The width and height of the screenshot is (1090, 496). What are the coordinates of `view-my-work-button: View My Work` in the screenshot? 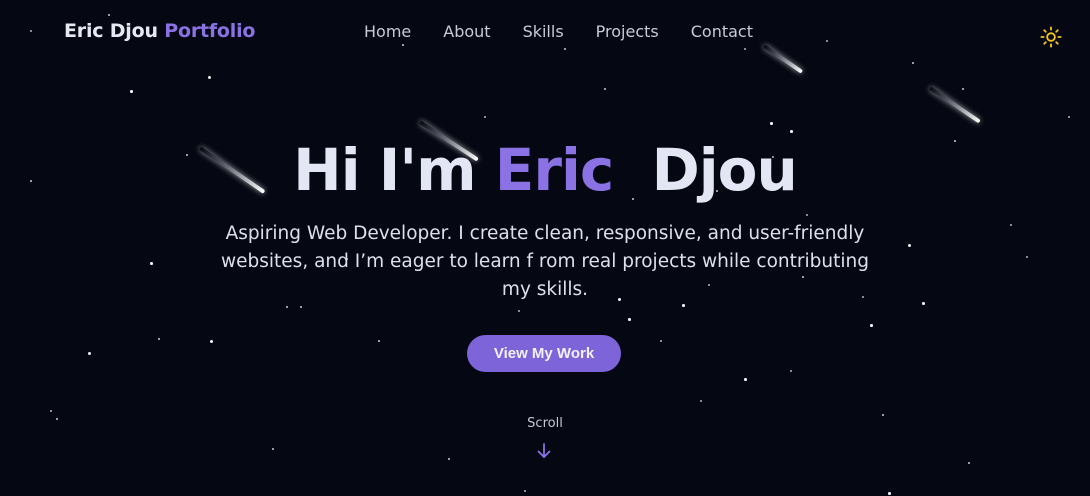 It's located at (544, 353).